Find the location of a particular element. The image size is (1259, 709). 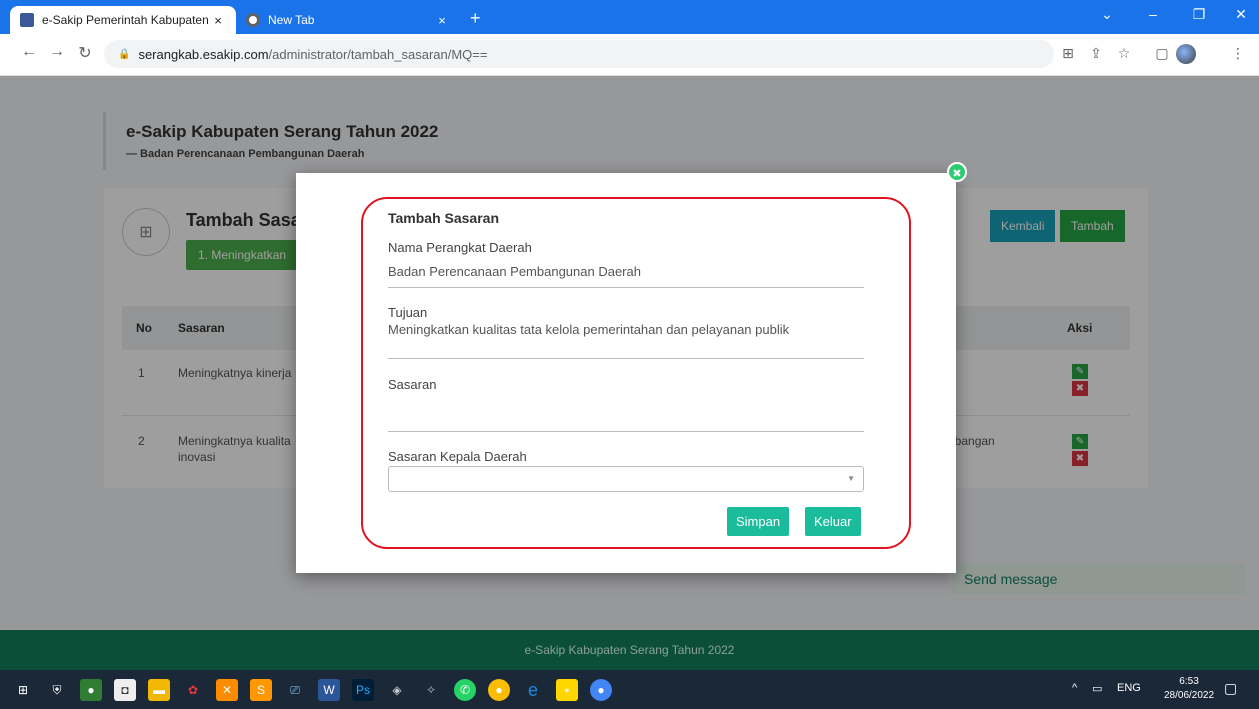

whatsapp-icon: ✆ is located at coordinates (465, 690).